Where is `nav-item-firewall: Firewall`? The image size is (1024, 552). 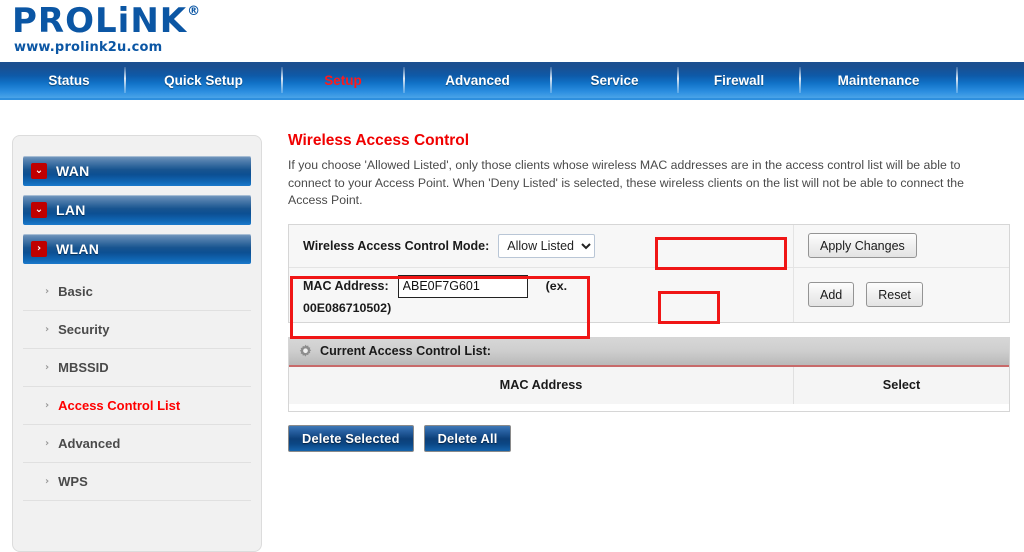
nav-item-firewall: Firewall is located at coordinates (739, 80).